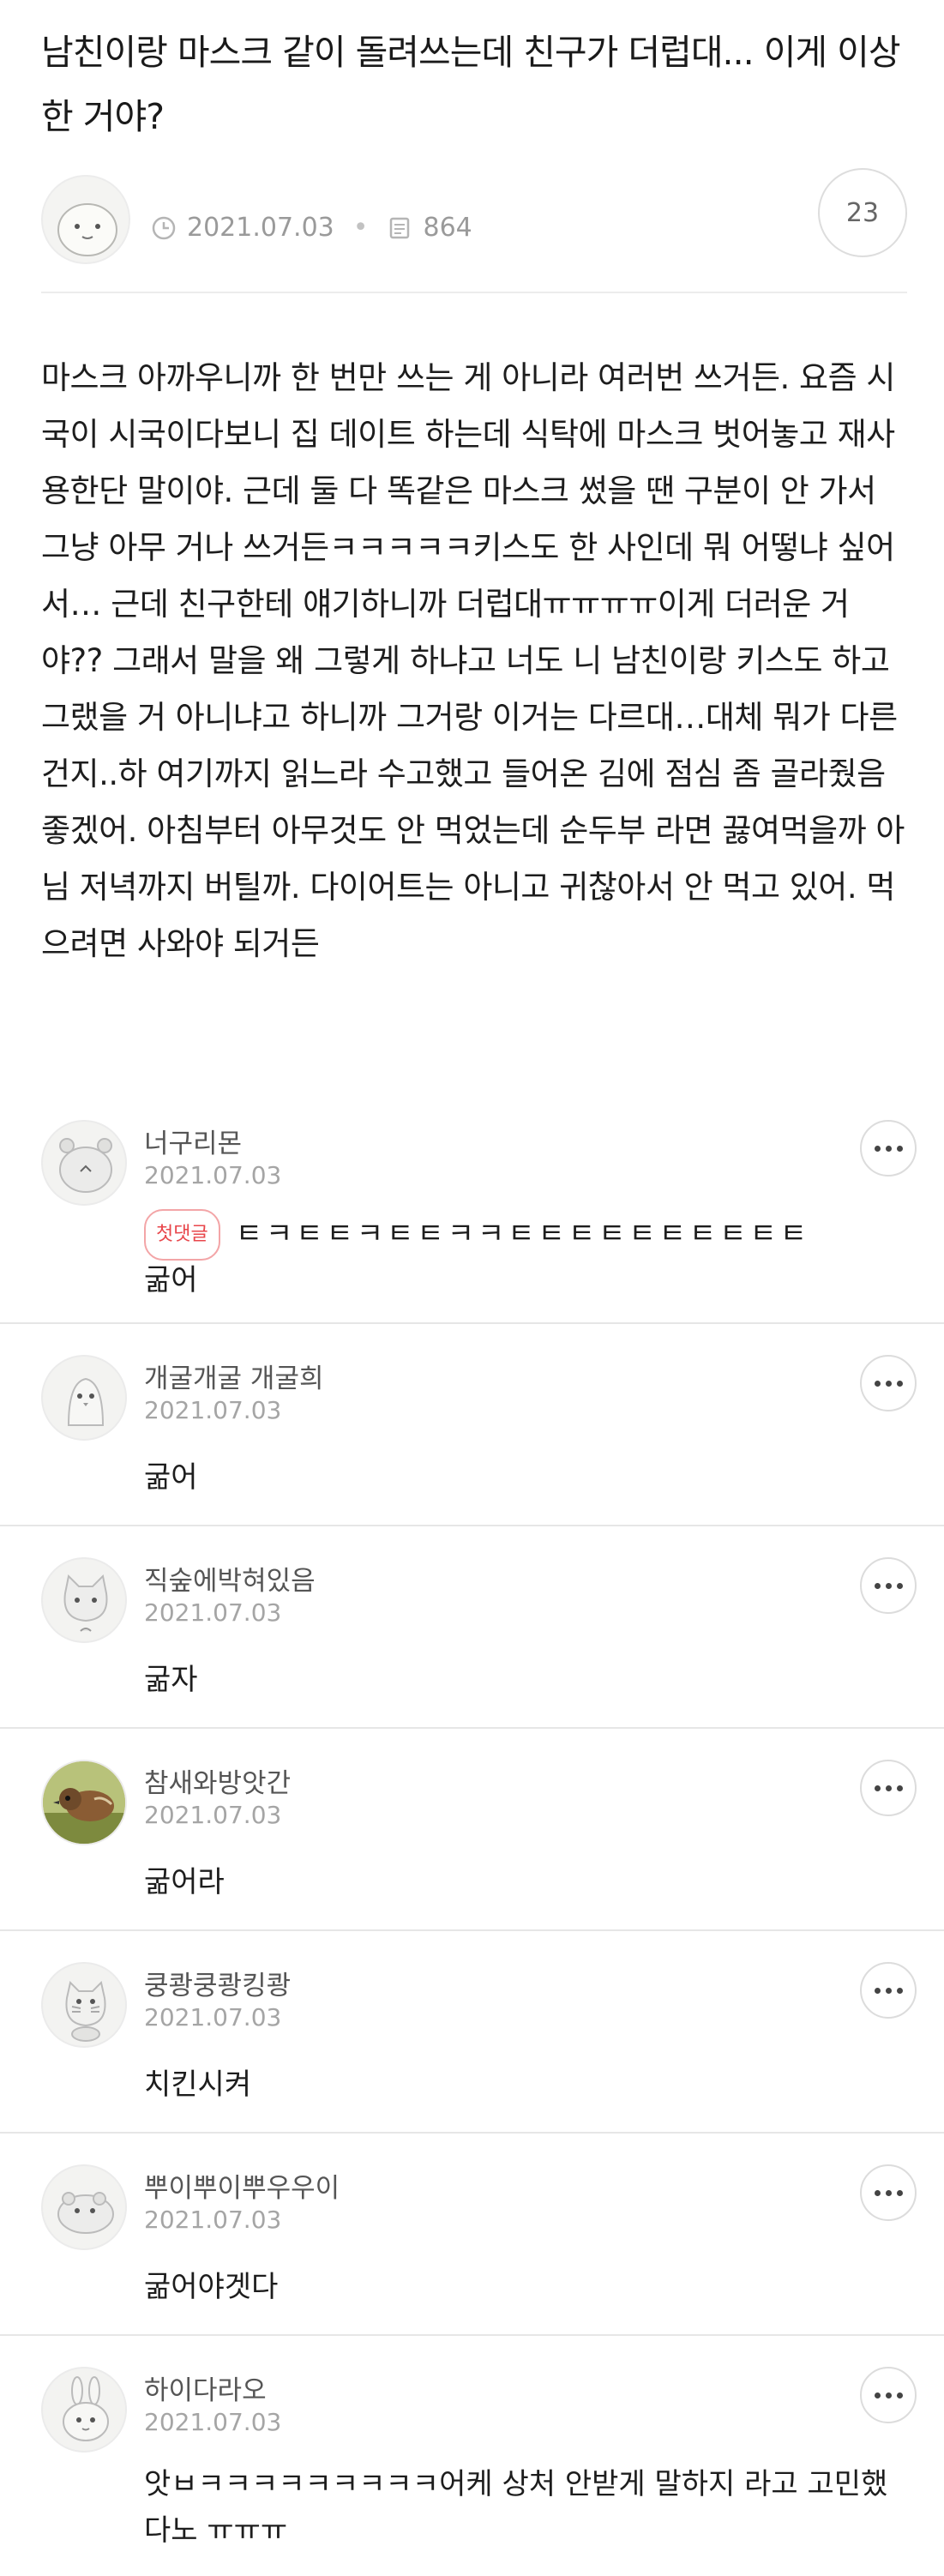 The width and height of the screenshot is (944, 2576). Describe the element at coordinates (448, 228) in the screenshot. I see `post-views: 864` at that location.